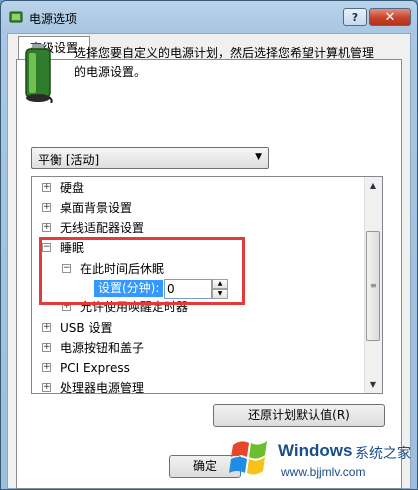 The width and height of the screenshot is (418, 490). Describe the element at coordinates (323, 472) in the screenshot. I see `watermark-url: www.bjjmlv.com` at that location.